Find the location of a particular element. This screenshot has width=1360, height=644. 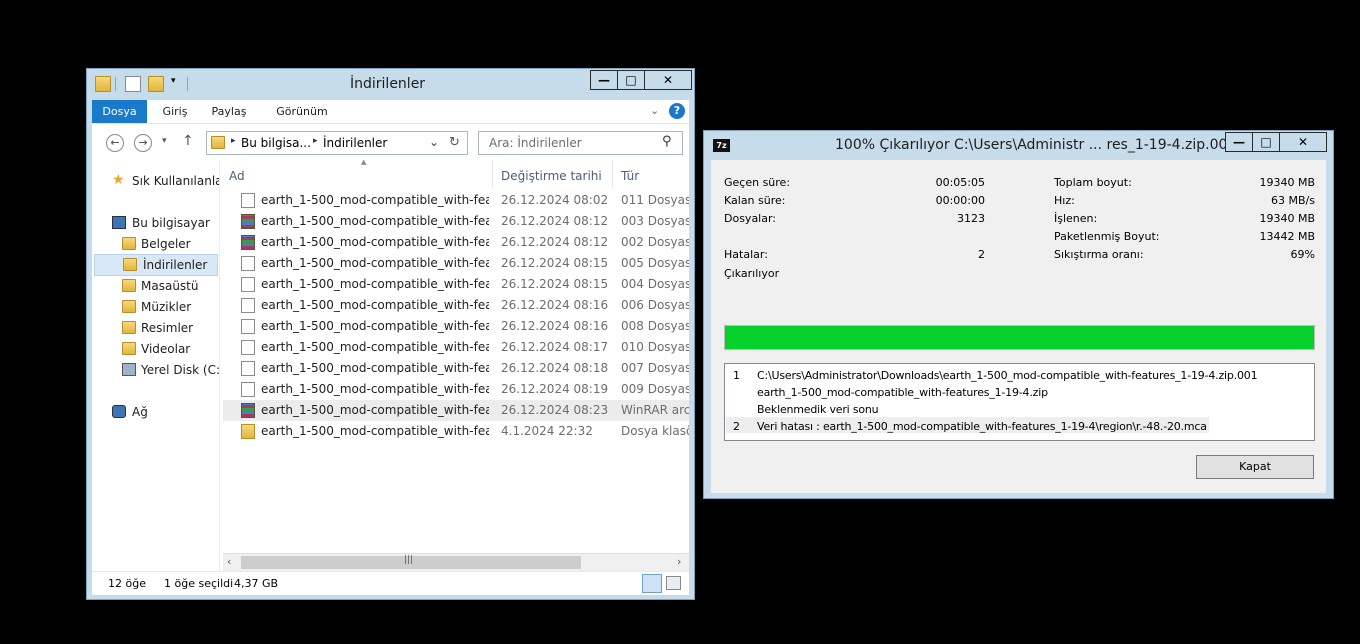

nav-item-downloads: İndirilenler is located at coordinates (156, 265).